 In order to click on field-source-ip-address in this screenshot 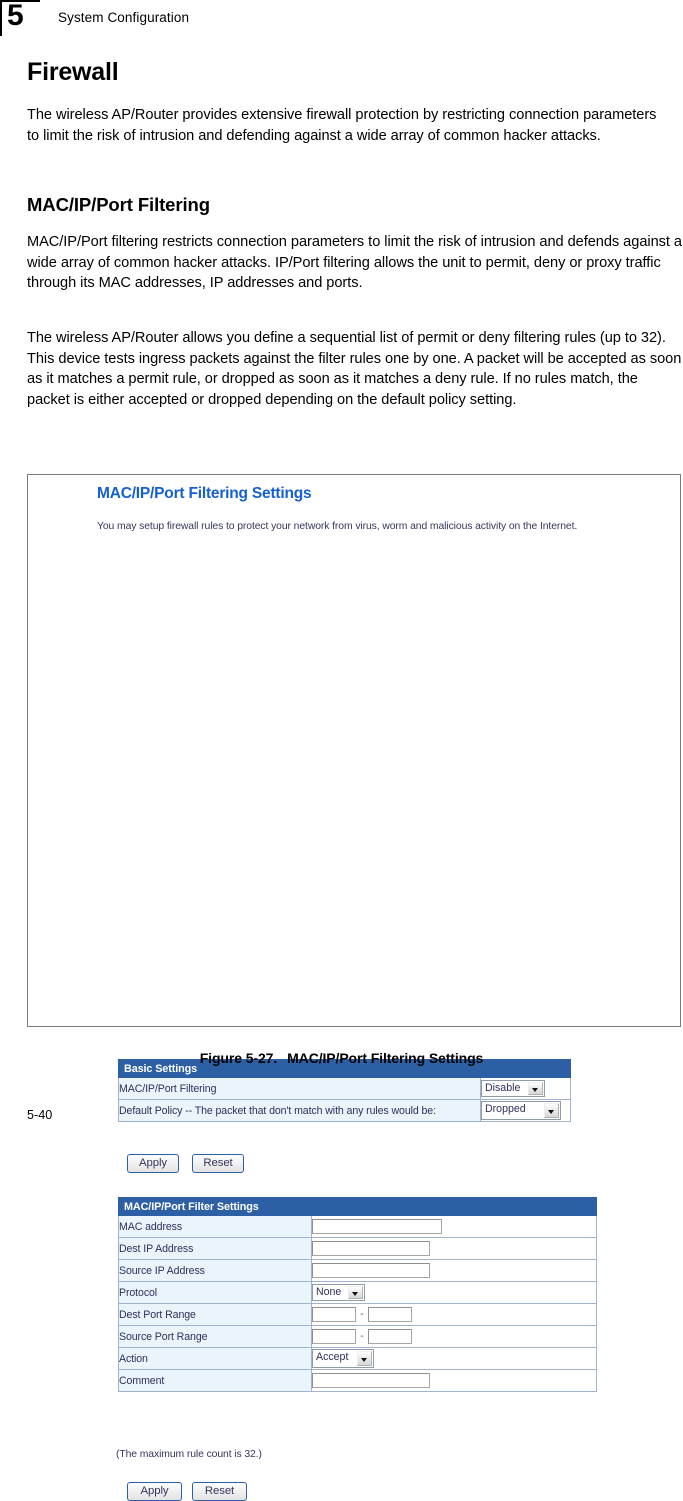, I will do `click(454, 1270)`.